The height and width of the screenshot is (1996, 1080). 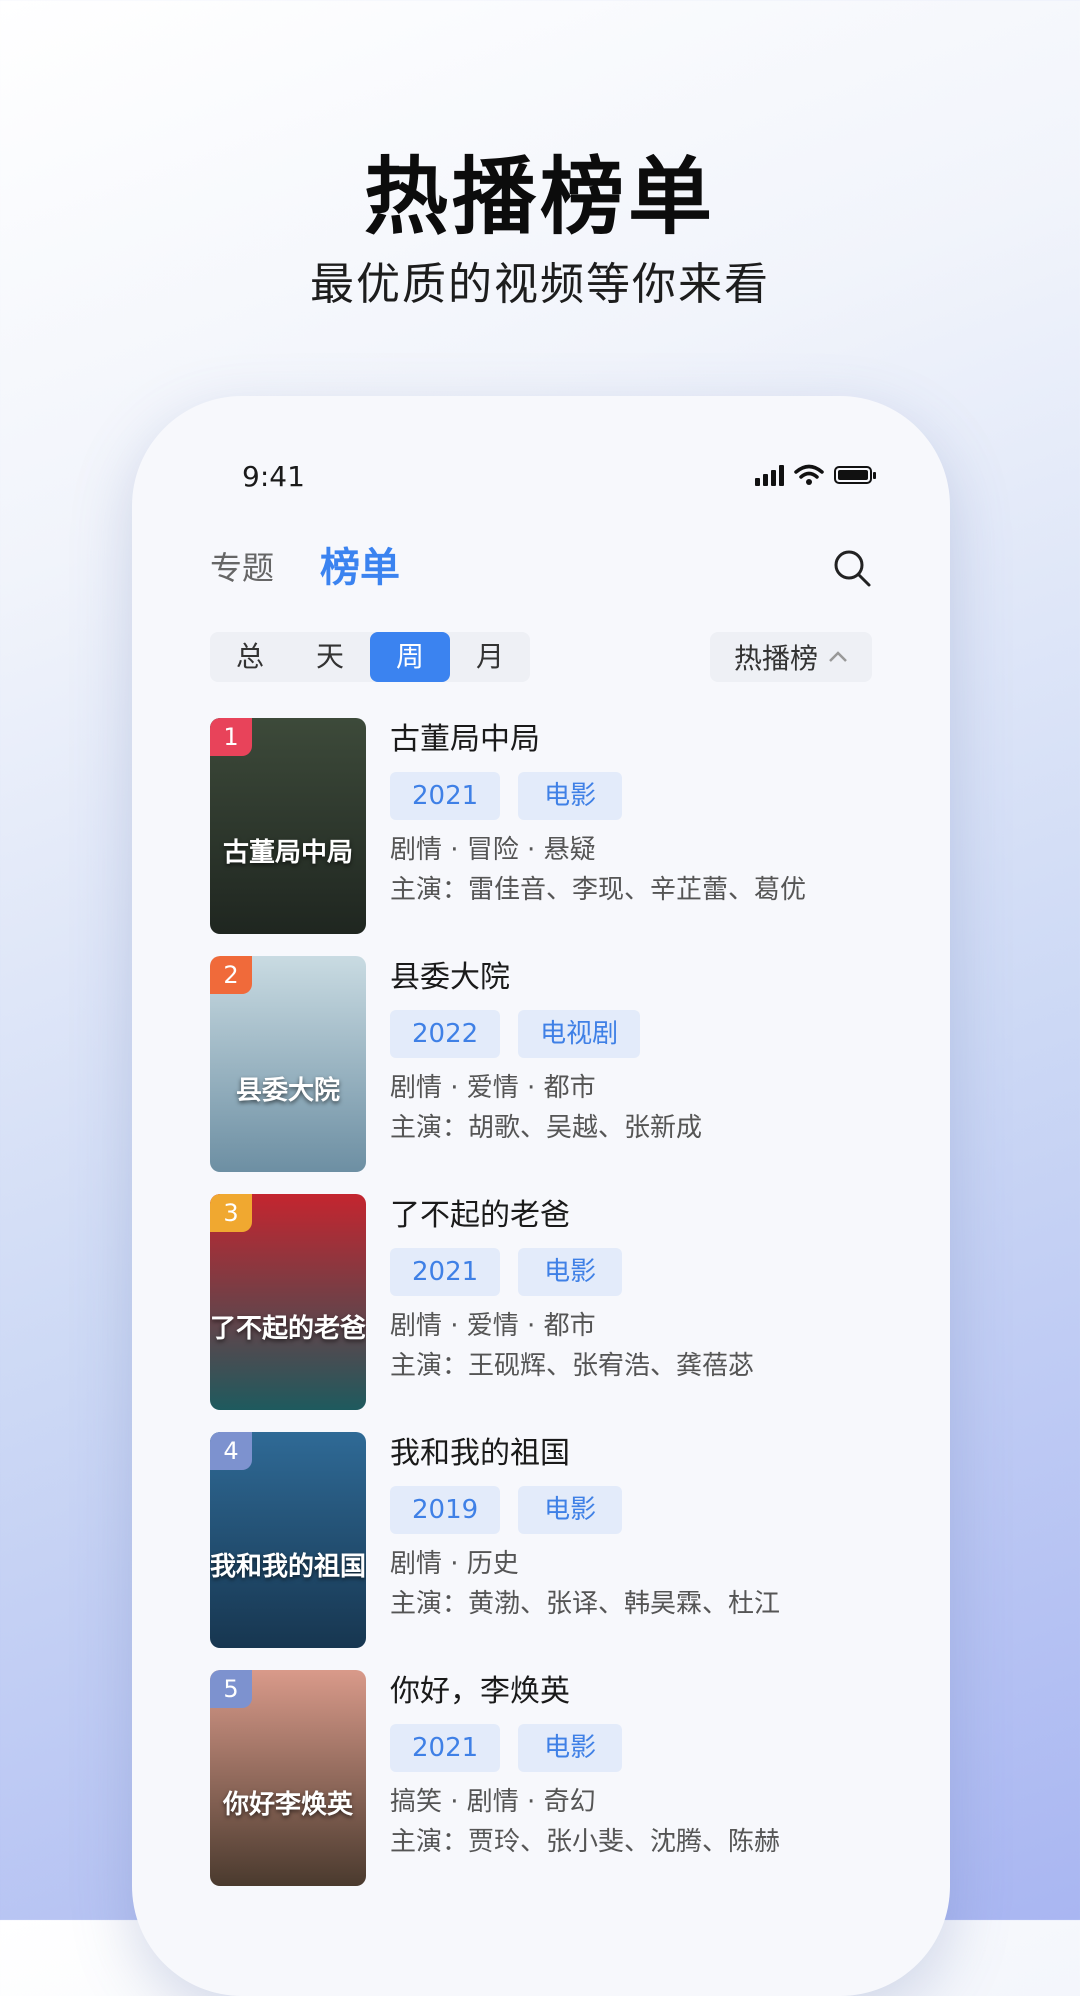 I want to click on movie-title: 我和我的祖国, so click(x=480, y=1453).